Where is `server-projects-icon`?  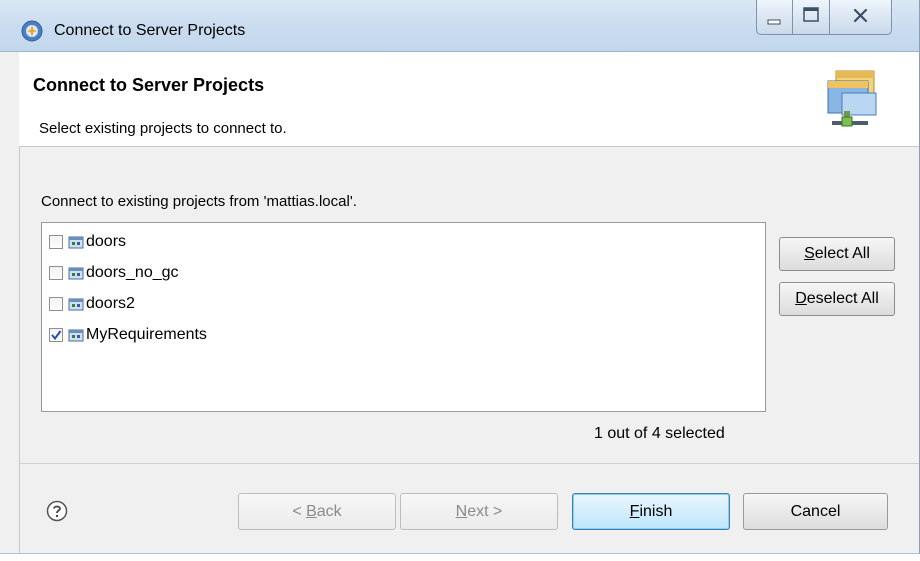
server-projects-icon is located at coordinates (852, 98).